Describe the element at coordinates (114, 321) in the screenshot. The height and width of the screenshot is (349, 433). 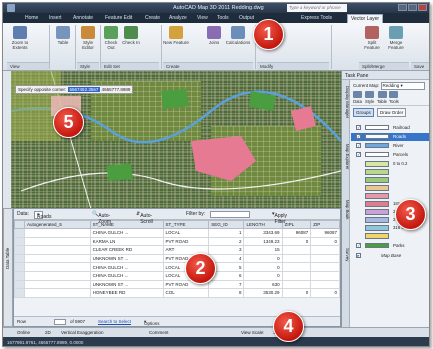
I see `search-to-select-link: Search to Select` at that location.